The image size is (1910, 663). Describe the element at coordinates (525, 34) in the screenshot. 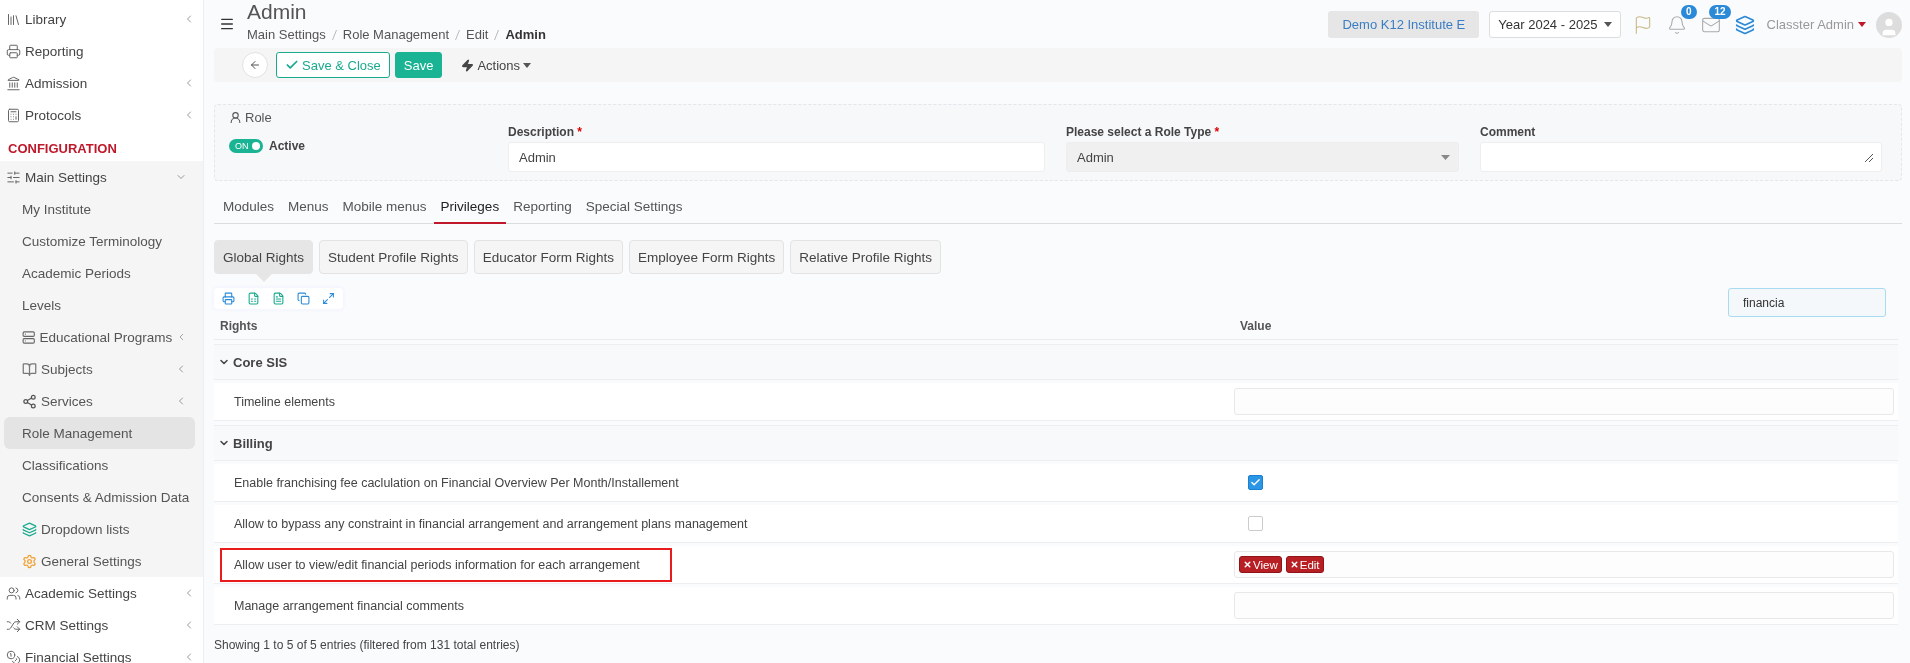

I see `breadcrumb-item: Admin` at that location.